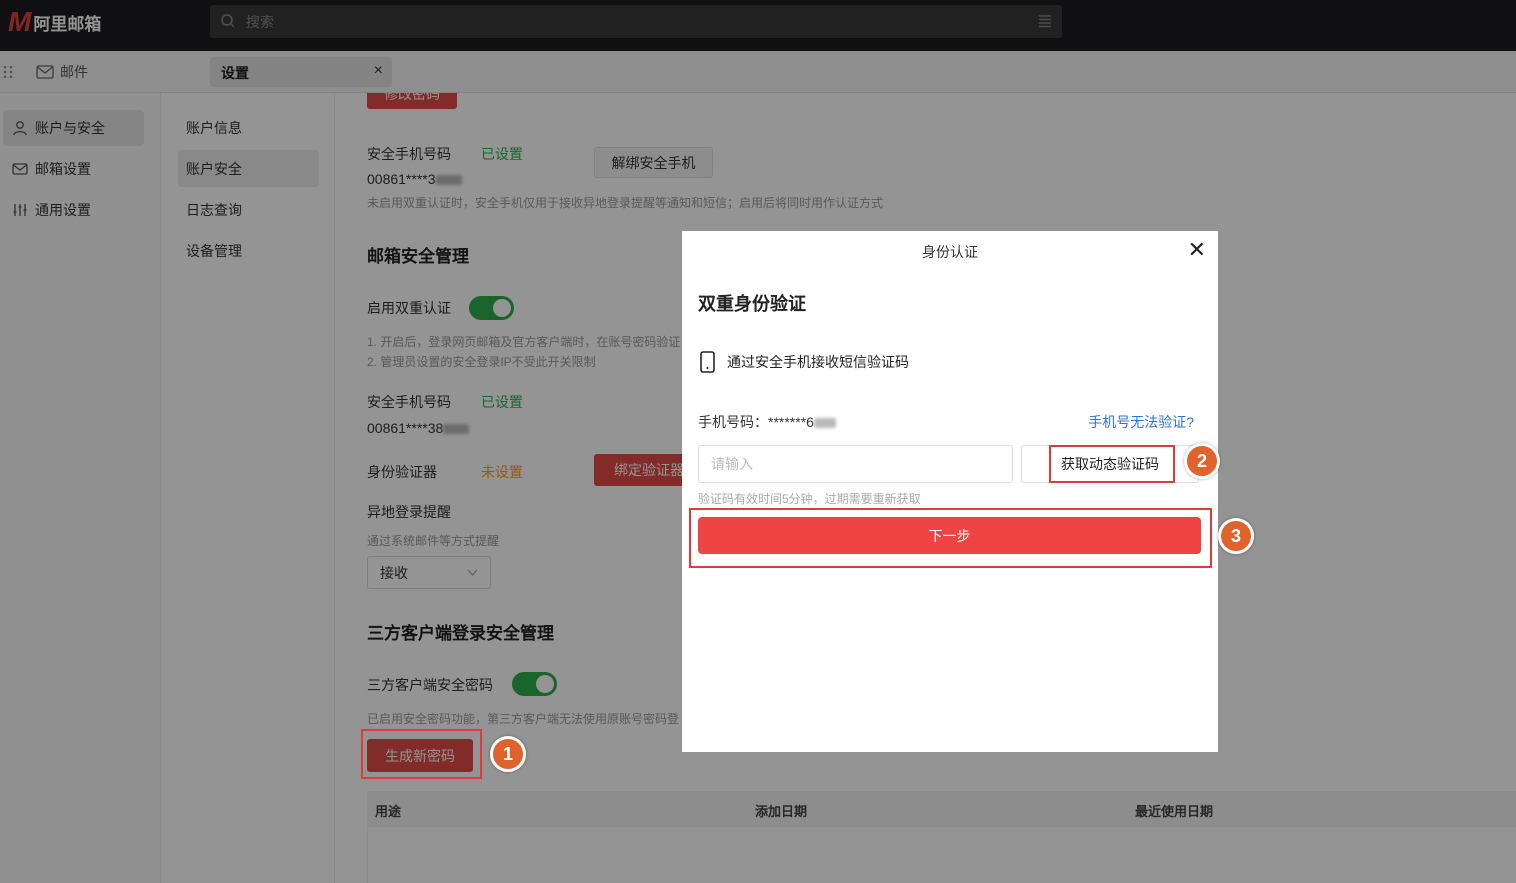  Describe the element at coordinates (950, 538) in the screenshot. I see `highlight-next-step` at that location.